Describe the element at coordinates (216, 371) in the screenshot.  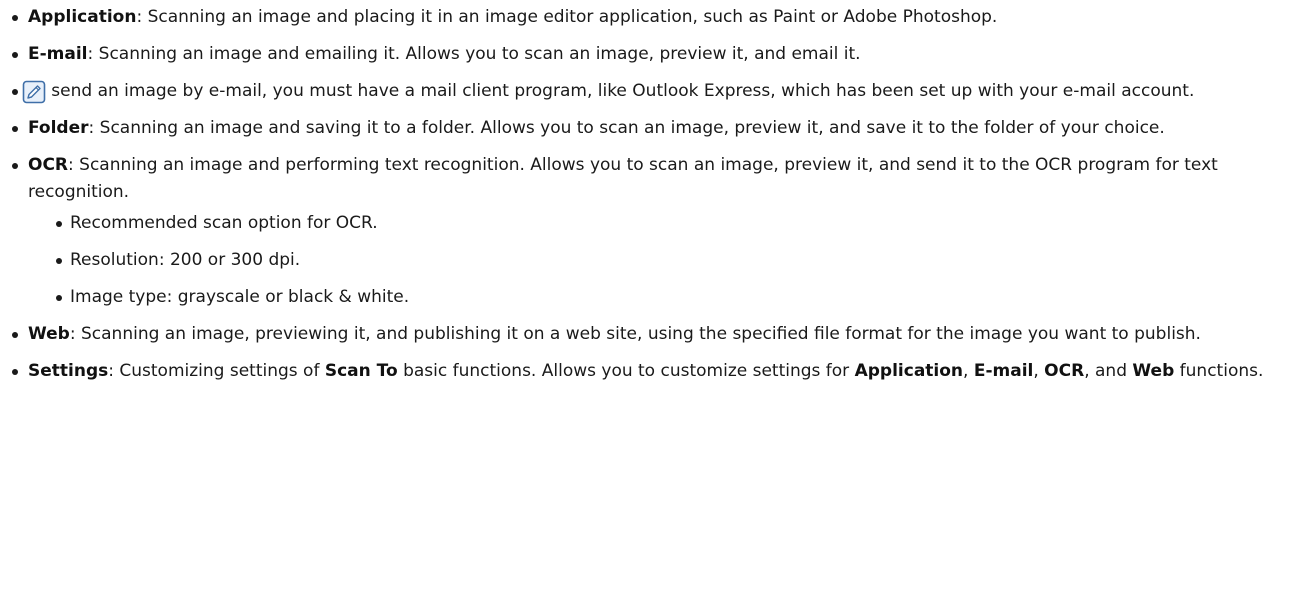
I see `settings-text-1: : Customizing settings of` at that location.